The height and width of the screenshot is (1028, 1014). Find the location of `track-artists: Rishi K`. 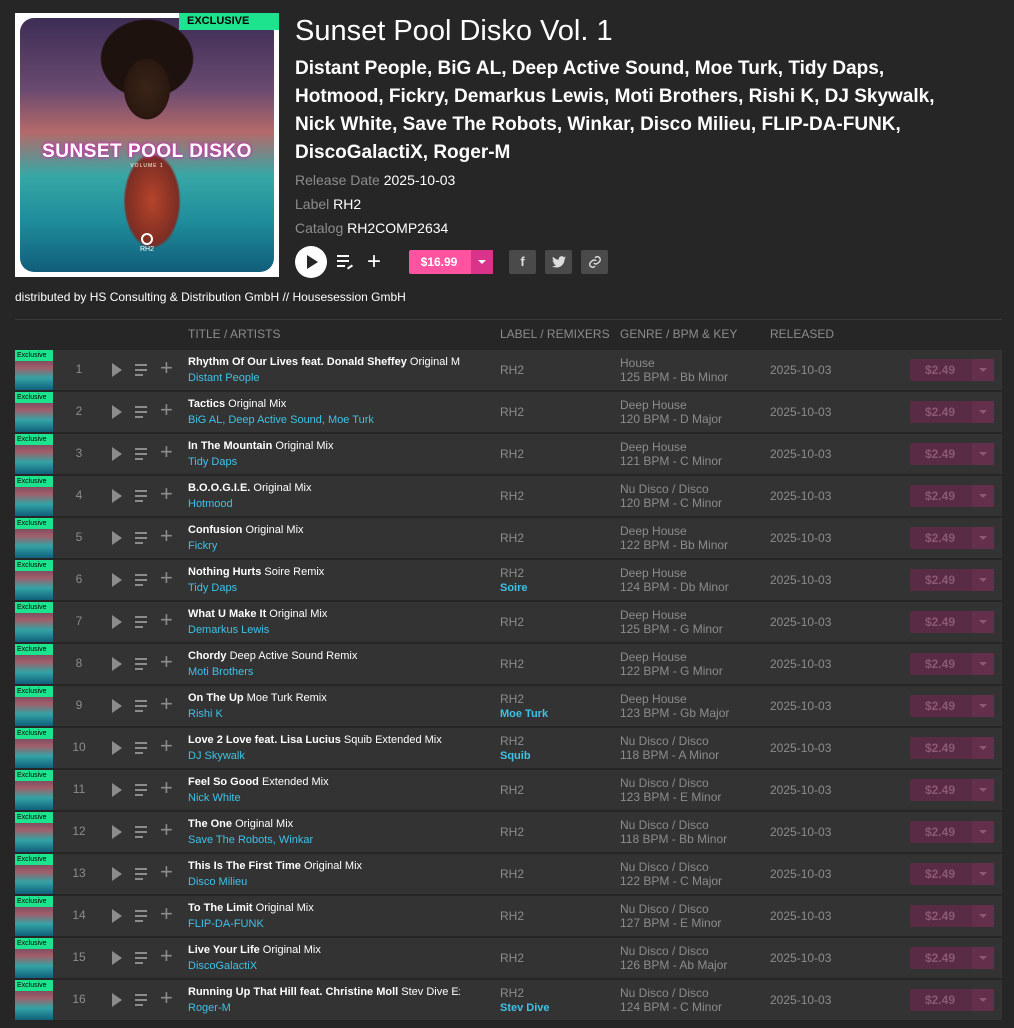

track-artists: Rishi K is located at coordinates (205, 714).